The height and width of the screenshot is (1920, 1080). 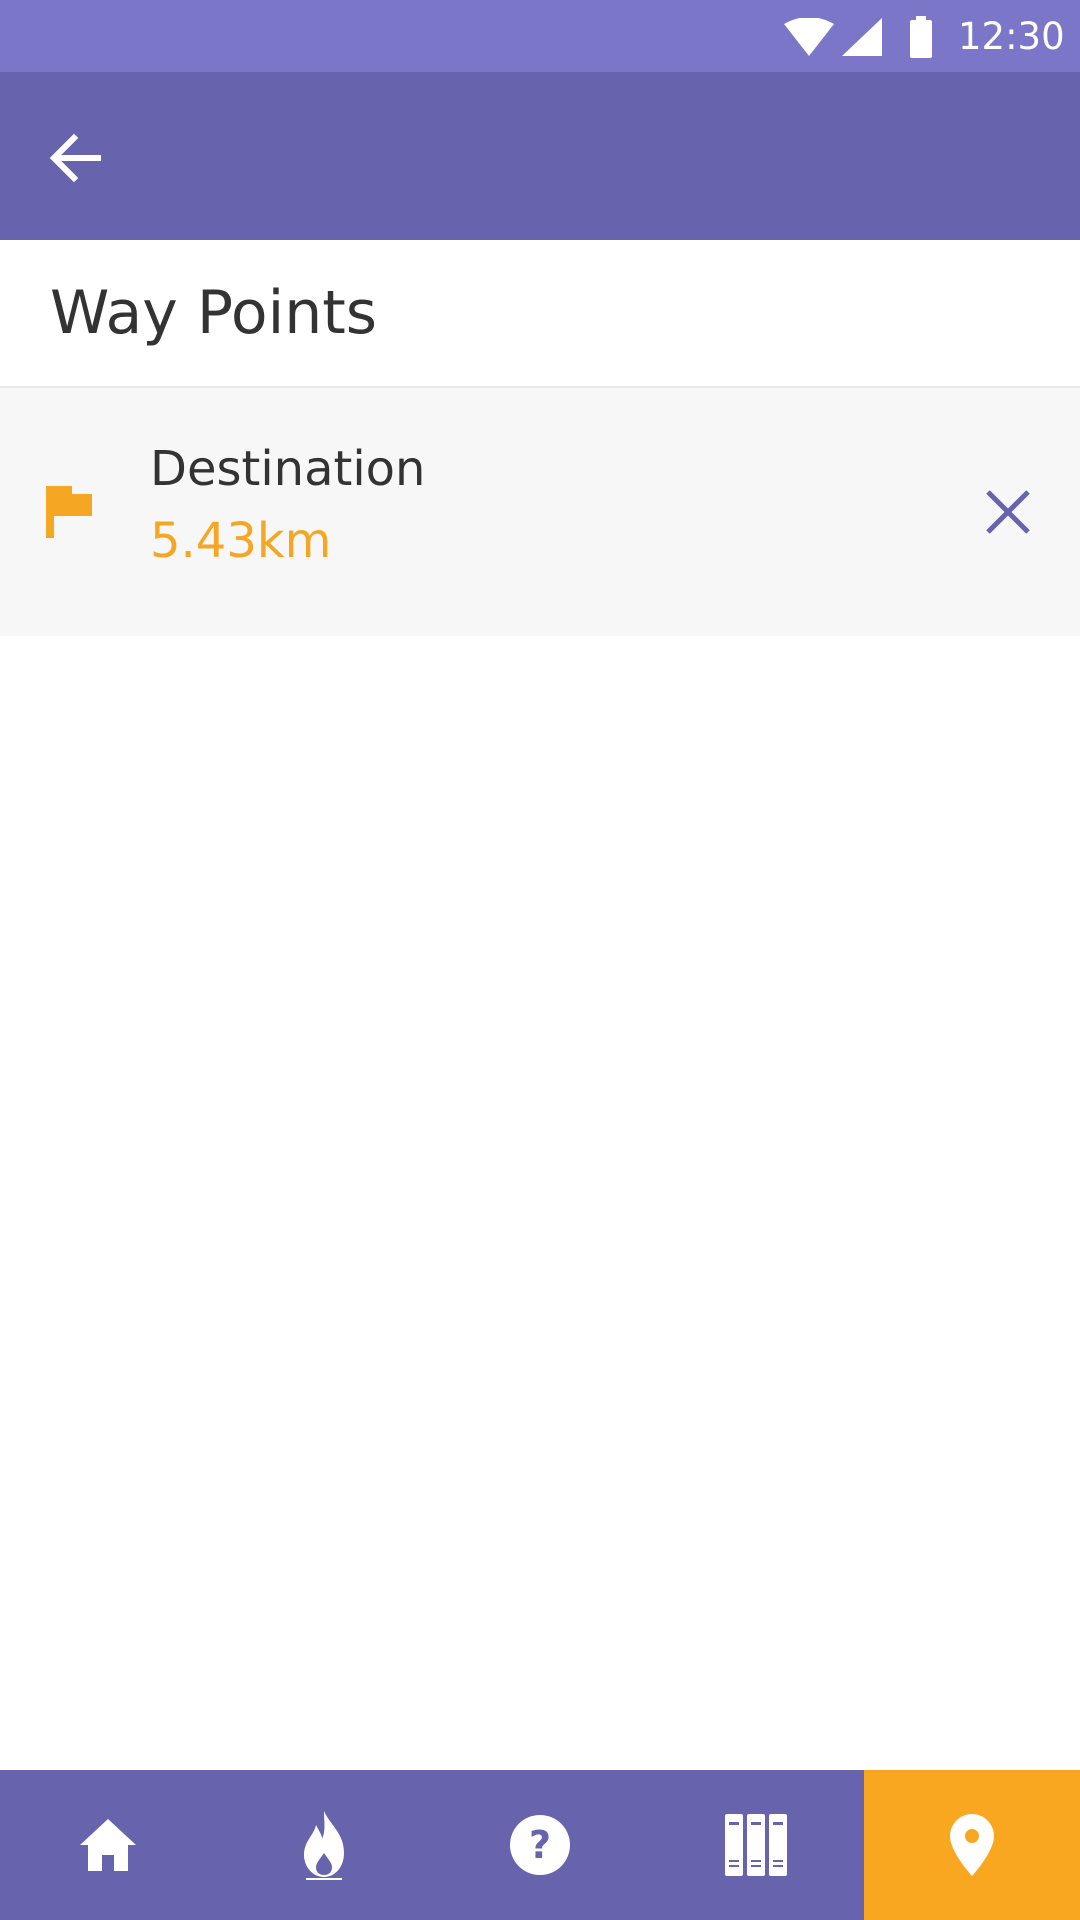 I want to click on nav-item-waypoints, so click(x=972, y=1845).